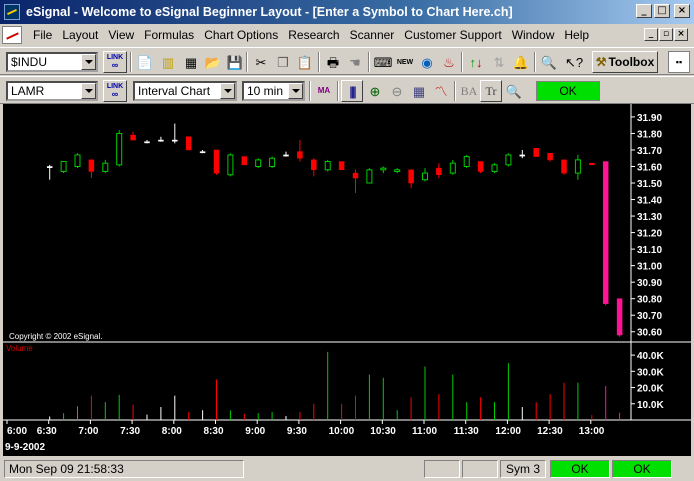 The height and width of the screenshot is (481, 694). I want to click on link-button: LINK ∞, so click(115, 62).